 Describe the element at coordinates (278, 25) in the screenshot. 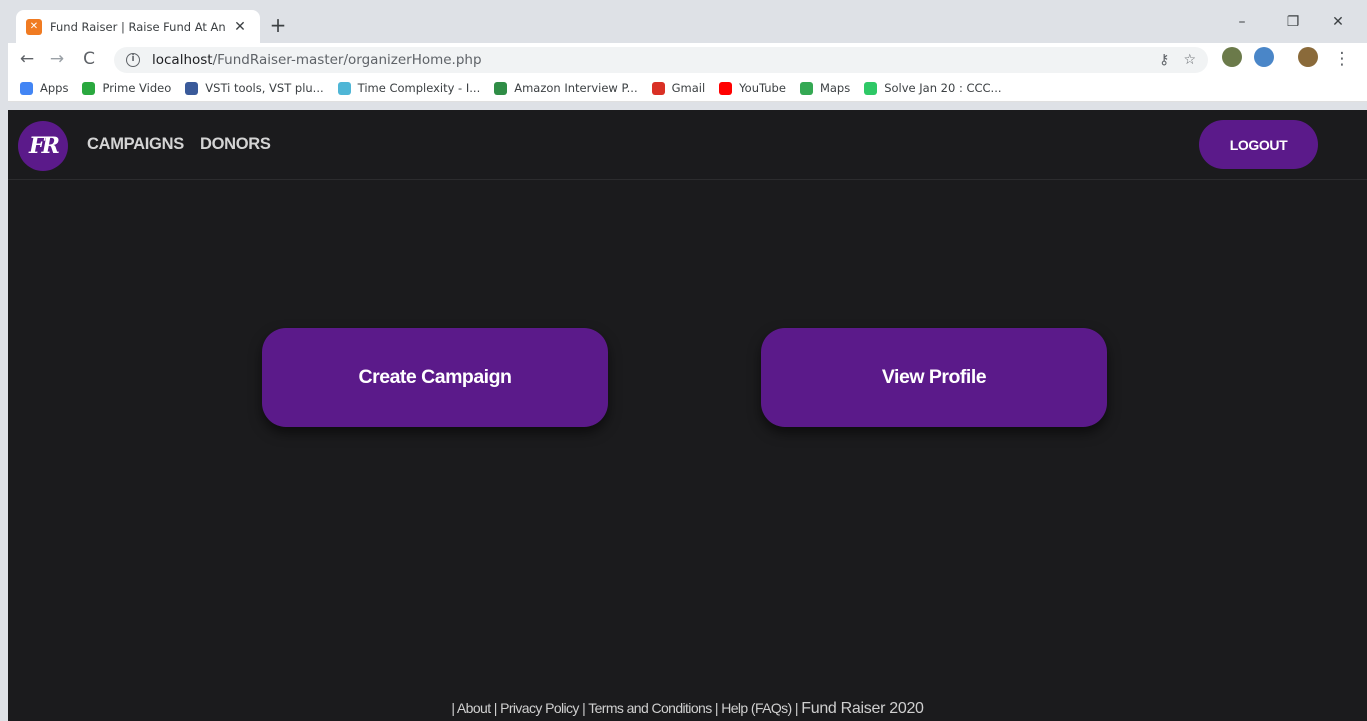

I see `new-tab-icon: +` at that location.